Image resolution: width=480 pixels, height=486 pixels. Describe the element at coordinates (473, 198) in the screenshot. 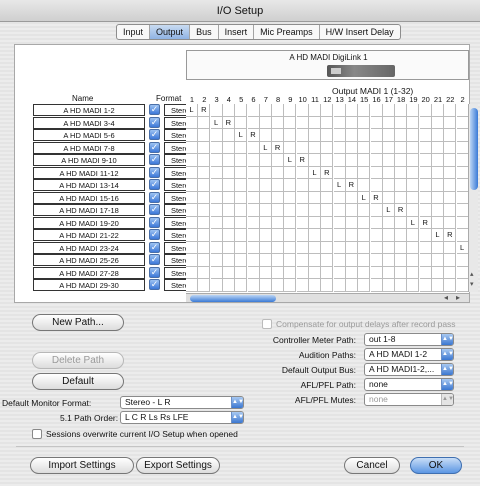

I see `vertical-scrollbar: ▴ ▾` at that location.